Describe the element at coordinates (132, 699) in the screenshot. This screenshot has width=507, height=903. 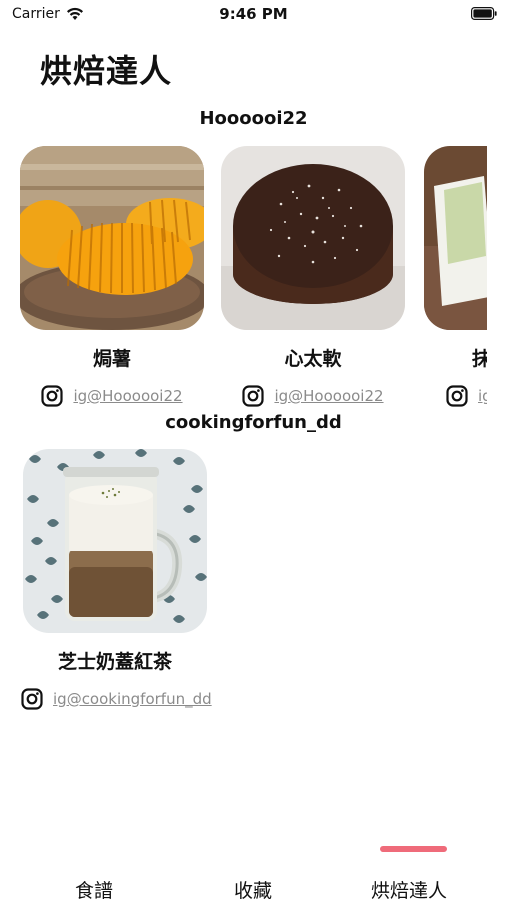
I see `instagram-link: ig@cookingforfun_dd` at that location.